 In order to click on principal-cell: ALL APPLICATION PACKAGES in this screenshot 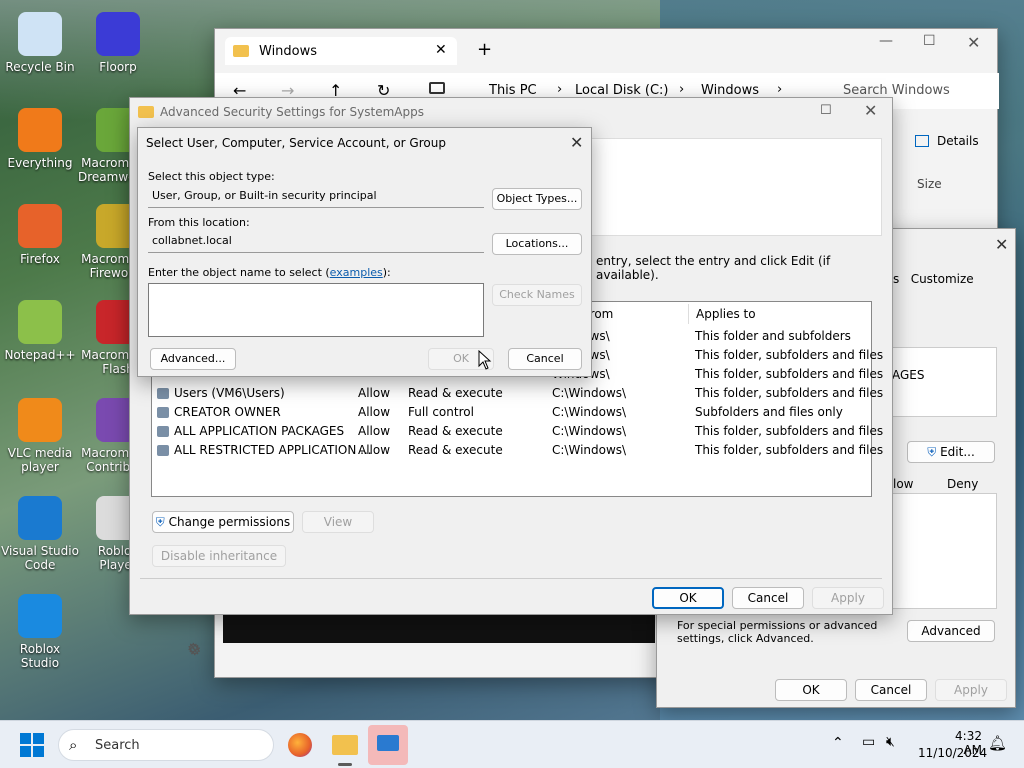, I will do `click(259, 431)`.